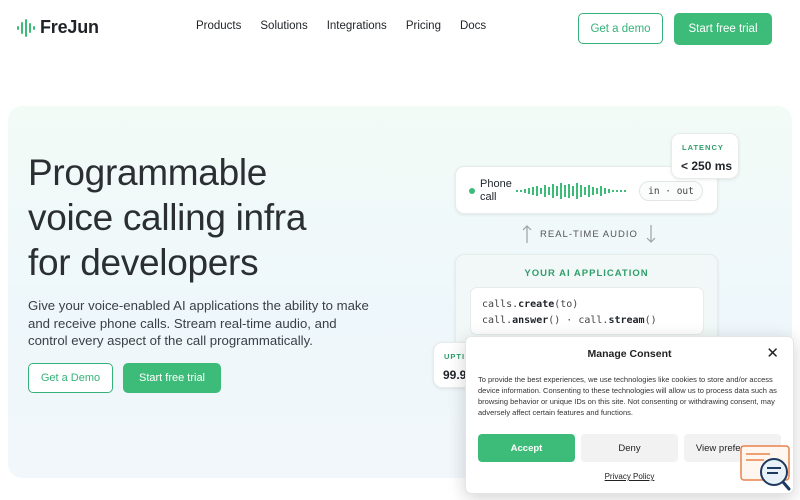 The width and height of the screenshot is (800, 500). Describe the element at coordinates (423, 26) in the screenshot. I see `nav-link-pricing: Pricing` at that location.